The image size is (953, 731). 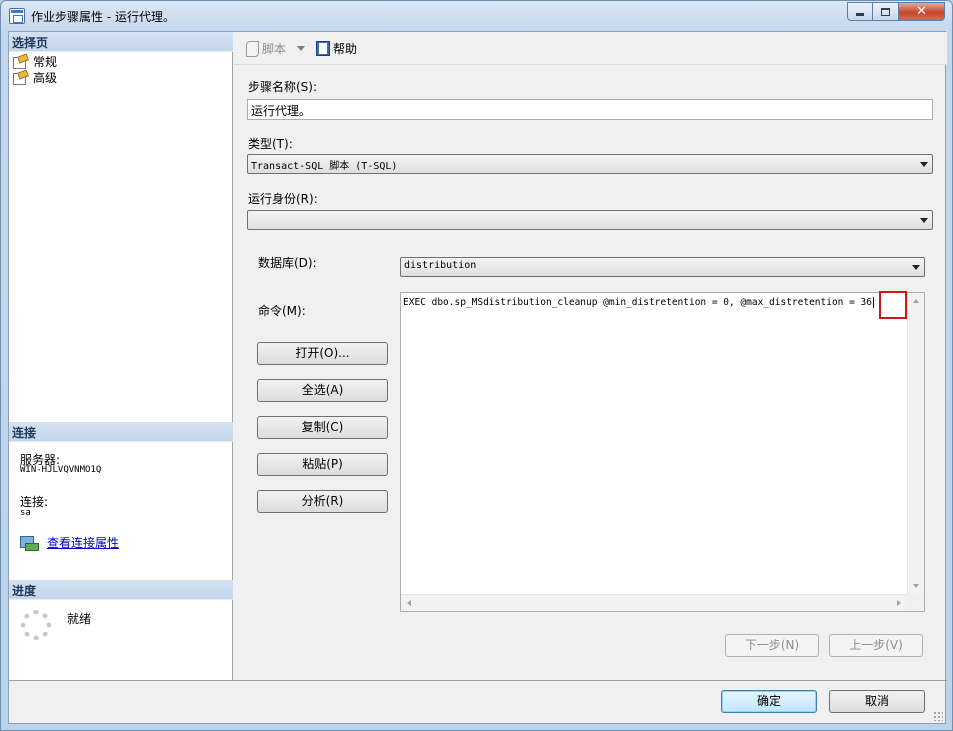 What do you see at coordinates (17, 16) in the screenshot?
I see `app-icon` at bounding box center [17, 16].